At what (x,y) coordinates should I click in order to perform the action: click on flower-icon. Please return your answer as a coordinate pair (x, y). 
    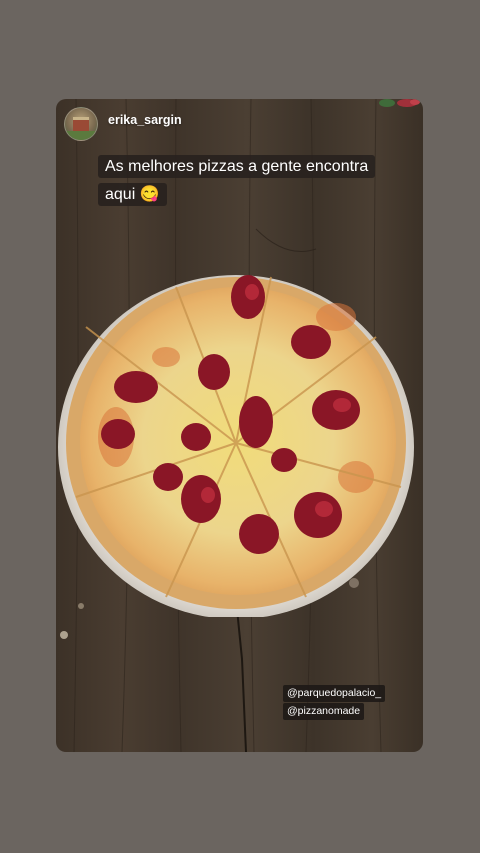
    Looking at the image, I should click on (399, 103).